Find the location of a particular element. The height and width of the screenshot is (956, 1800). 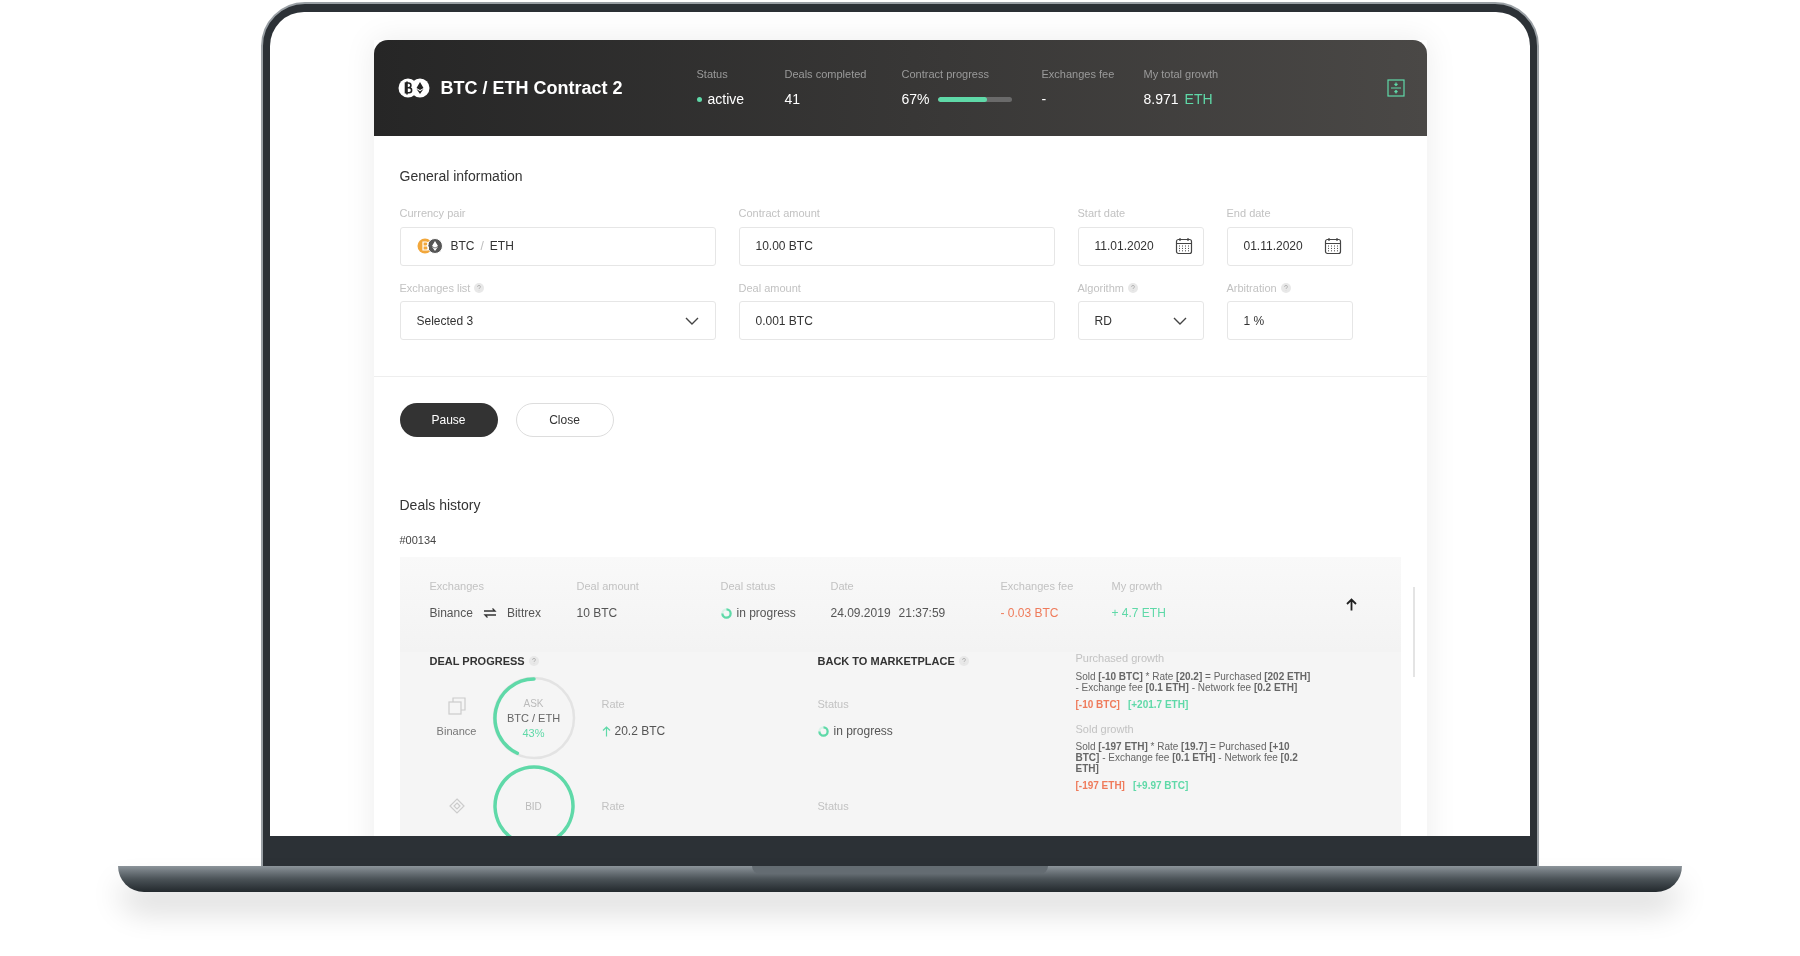

stat-label: Status is located at coordinates (712, 75).